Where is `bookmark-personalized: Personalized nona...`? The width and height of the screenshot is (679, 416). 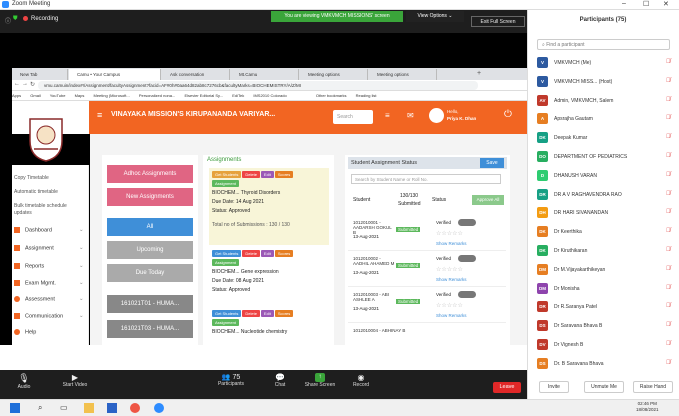
bookmark-personalized: Personalized nona... is located at coordinates (157, 95).